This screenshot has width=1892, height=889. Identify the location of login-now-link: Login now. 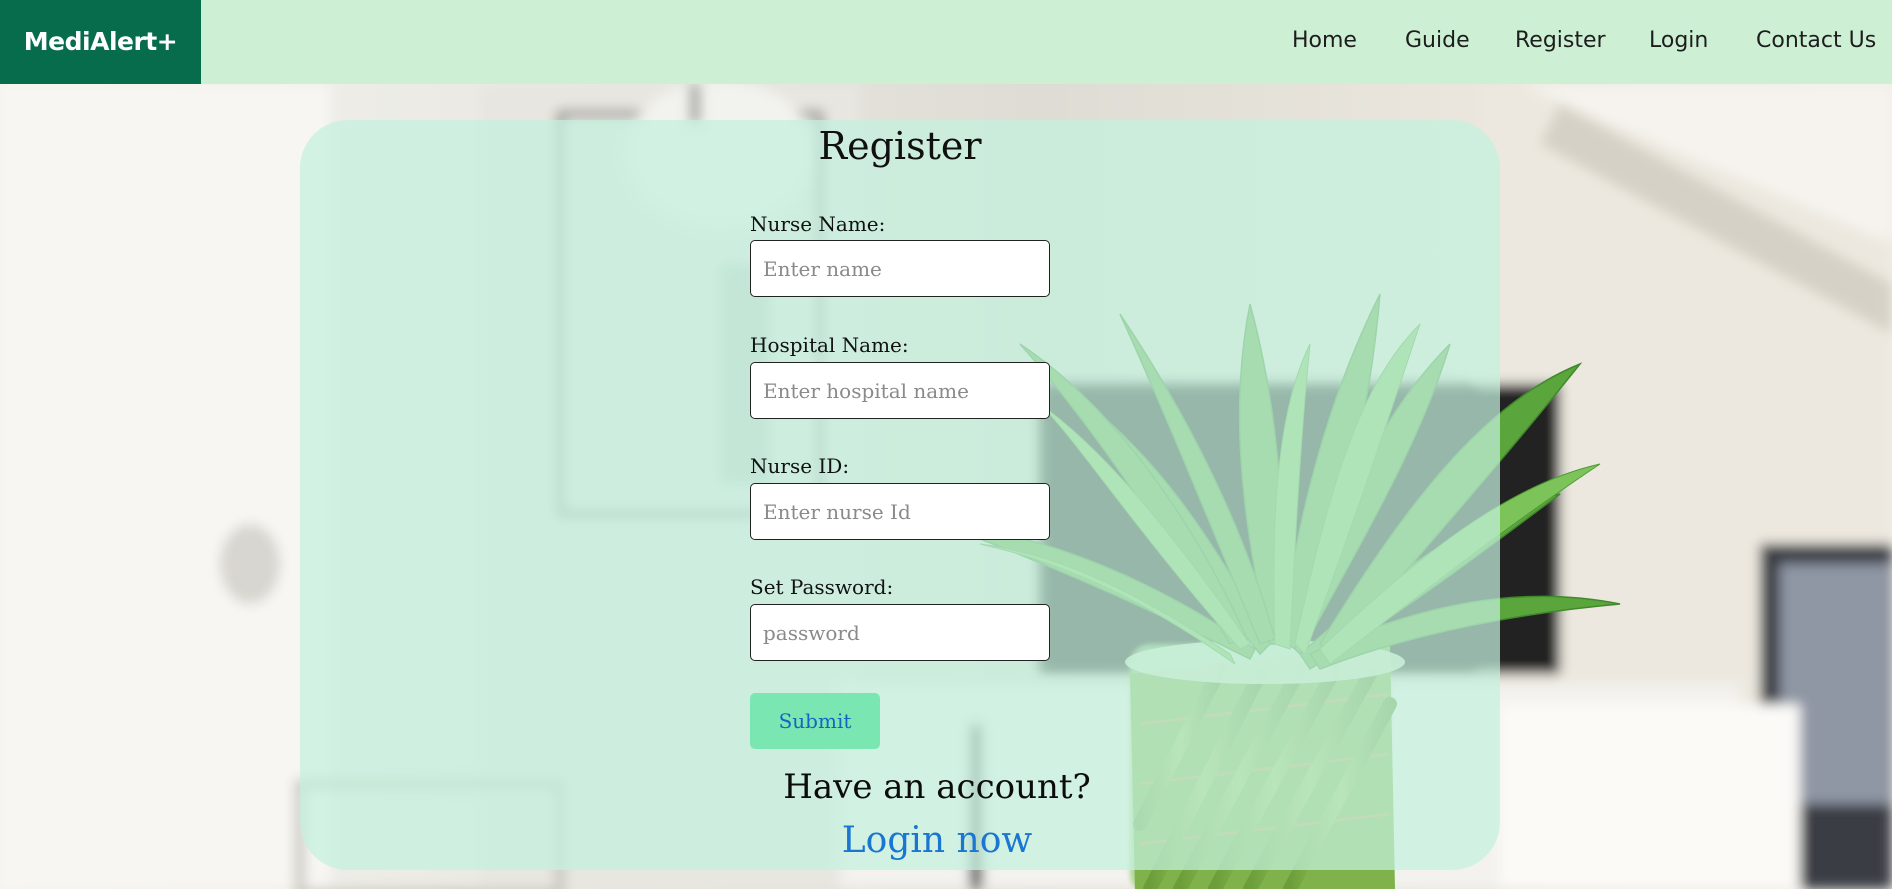
(937, 840).